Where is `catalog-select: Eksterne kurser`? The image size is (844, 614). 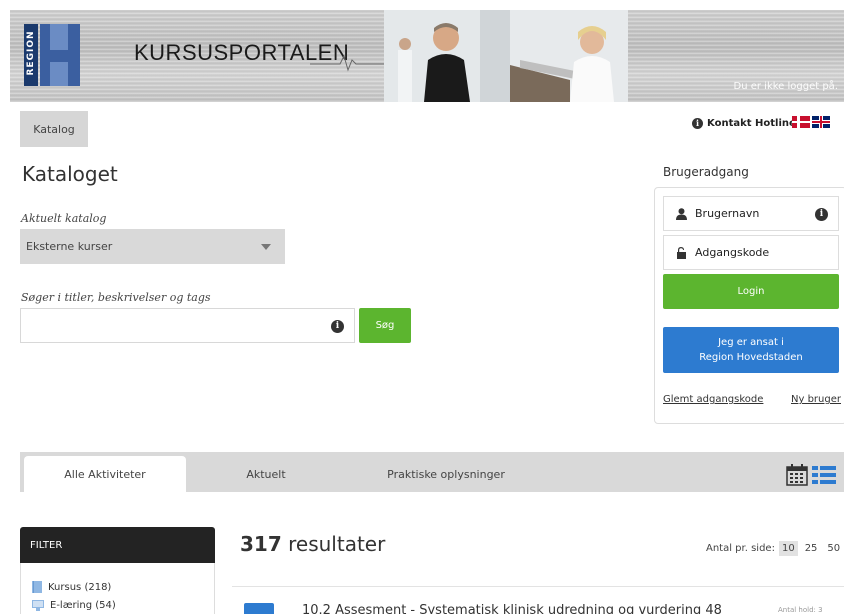 catalog-select: Eksterne kurser is located at coordinates (152, 246).